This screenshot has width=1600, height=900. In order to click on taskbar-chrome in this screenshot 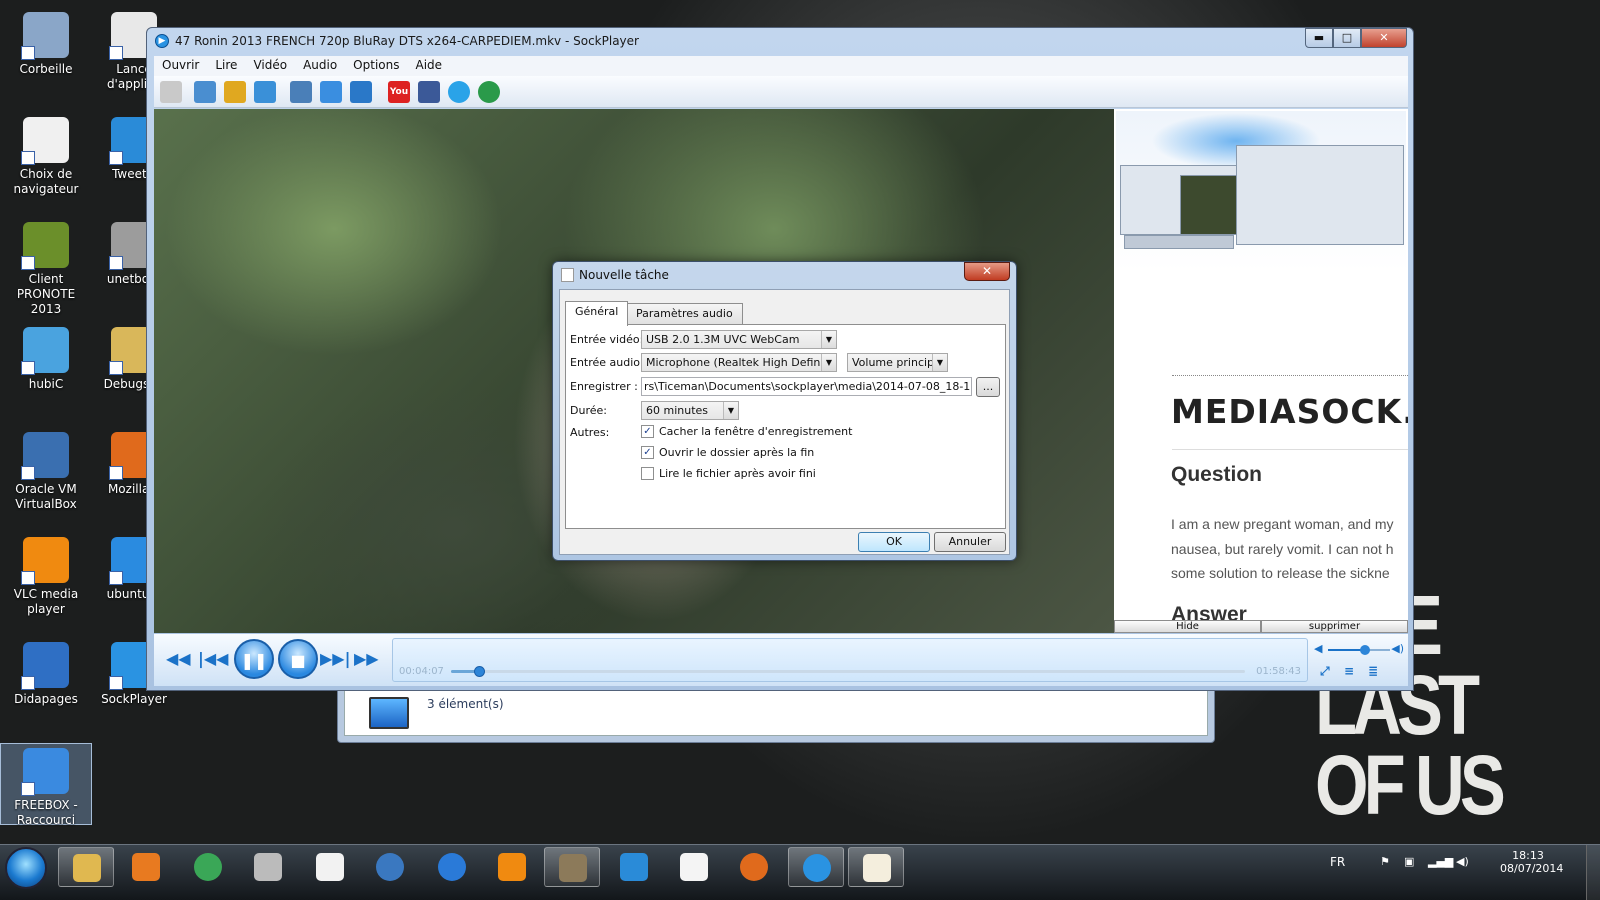, I will do `click(208, 867)`.